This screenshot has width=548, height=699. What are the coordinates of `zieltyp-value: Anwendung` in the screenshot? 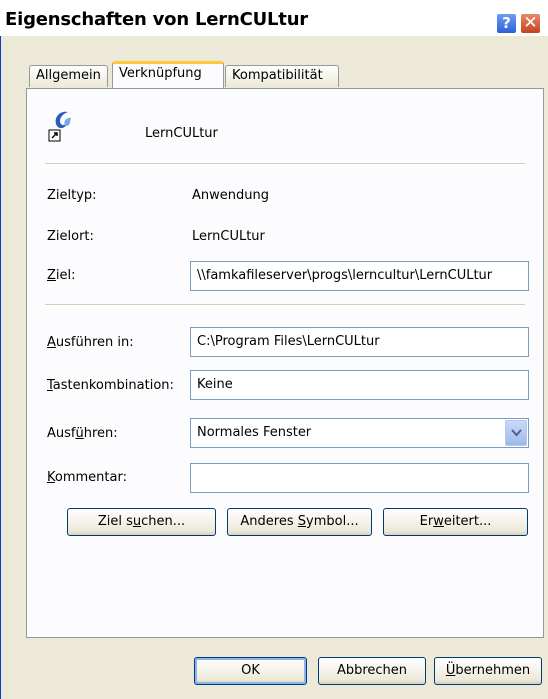 It's located at (230, 195).